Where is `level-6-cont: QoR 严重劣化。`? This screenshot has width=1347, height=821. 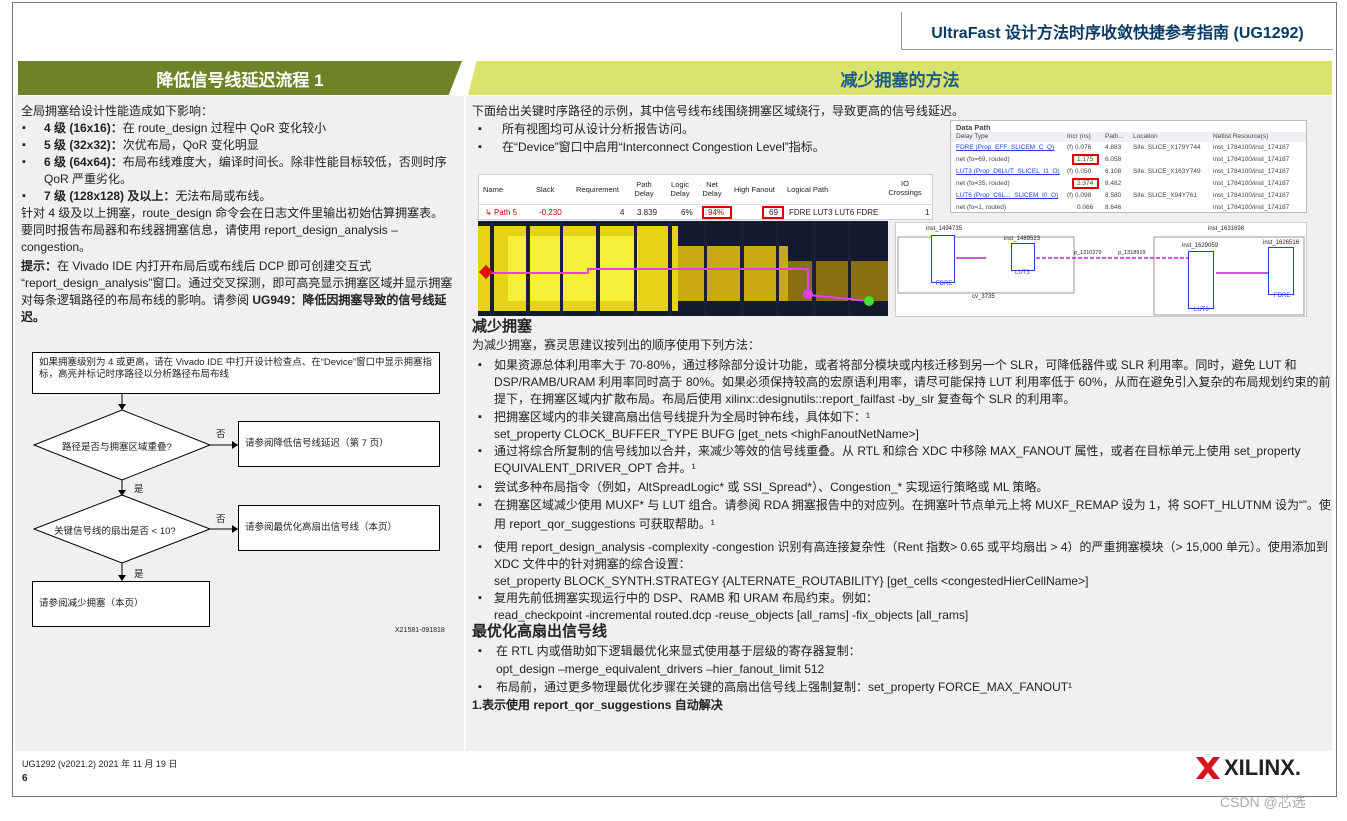
level-6-cont: QoR 严重劣化。 is located at coordinates (88, 179).